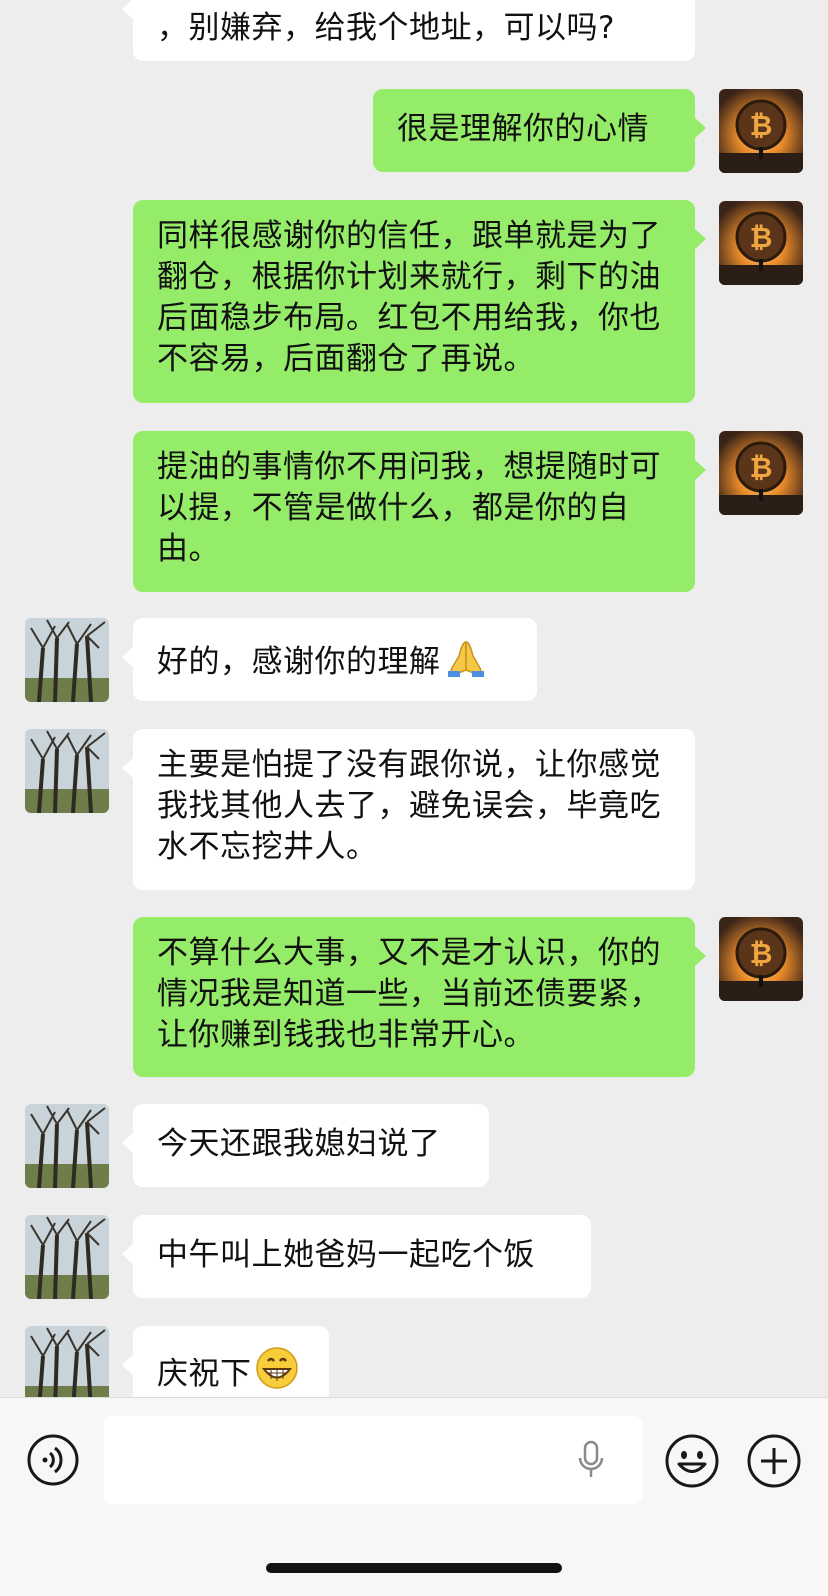 The width and height of the screenshot is (828, 1596). I want to click on message-bubble-outgoing: 很是理解你的心情, so click(539, 130).